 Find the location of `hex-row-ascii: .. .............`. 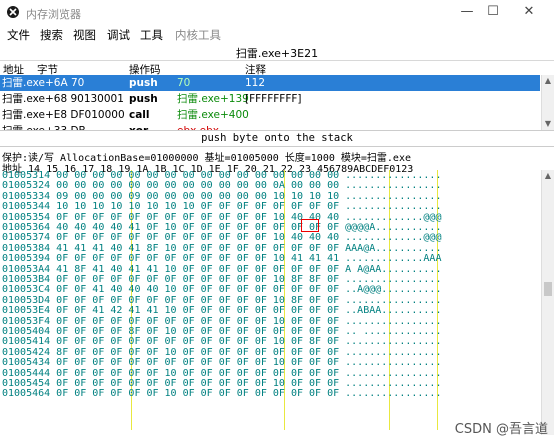

hex-row-ascii: .. ............. is located at coordinates (393, 331).